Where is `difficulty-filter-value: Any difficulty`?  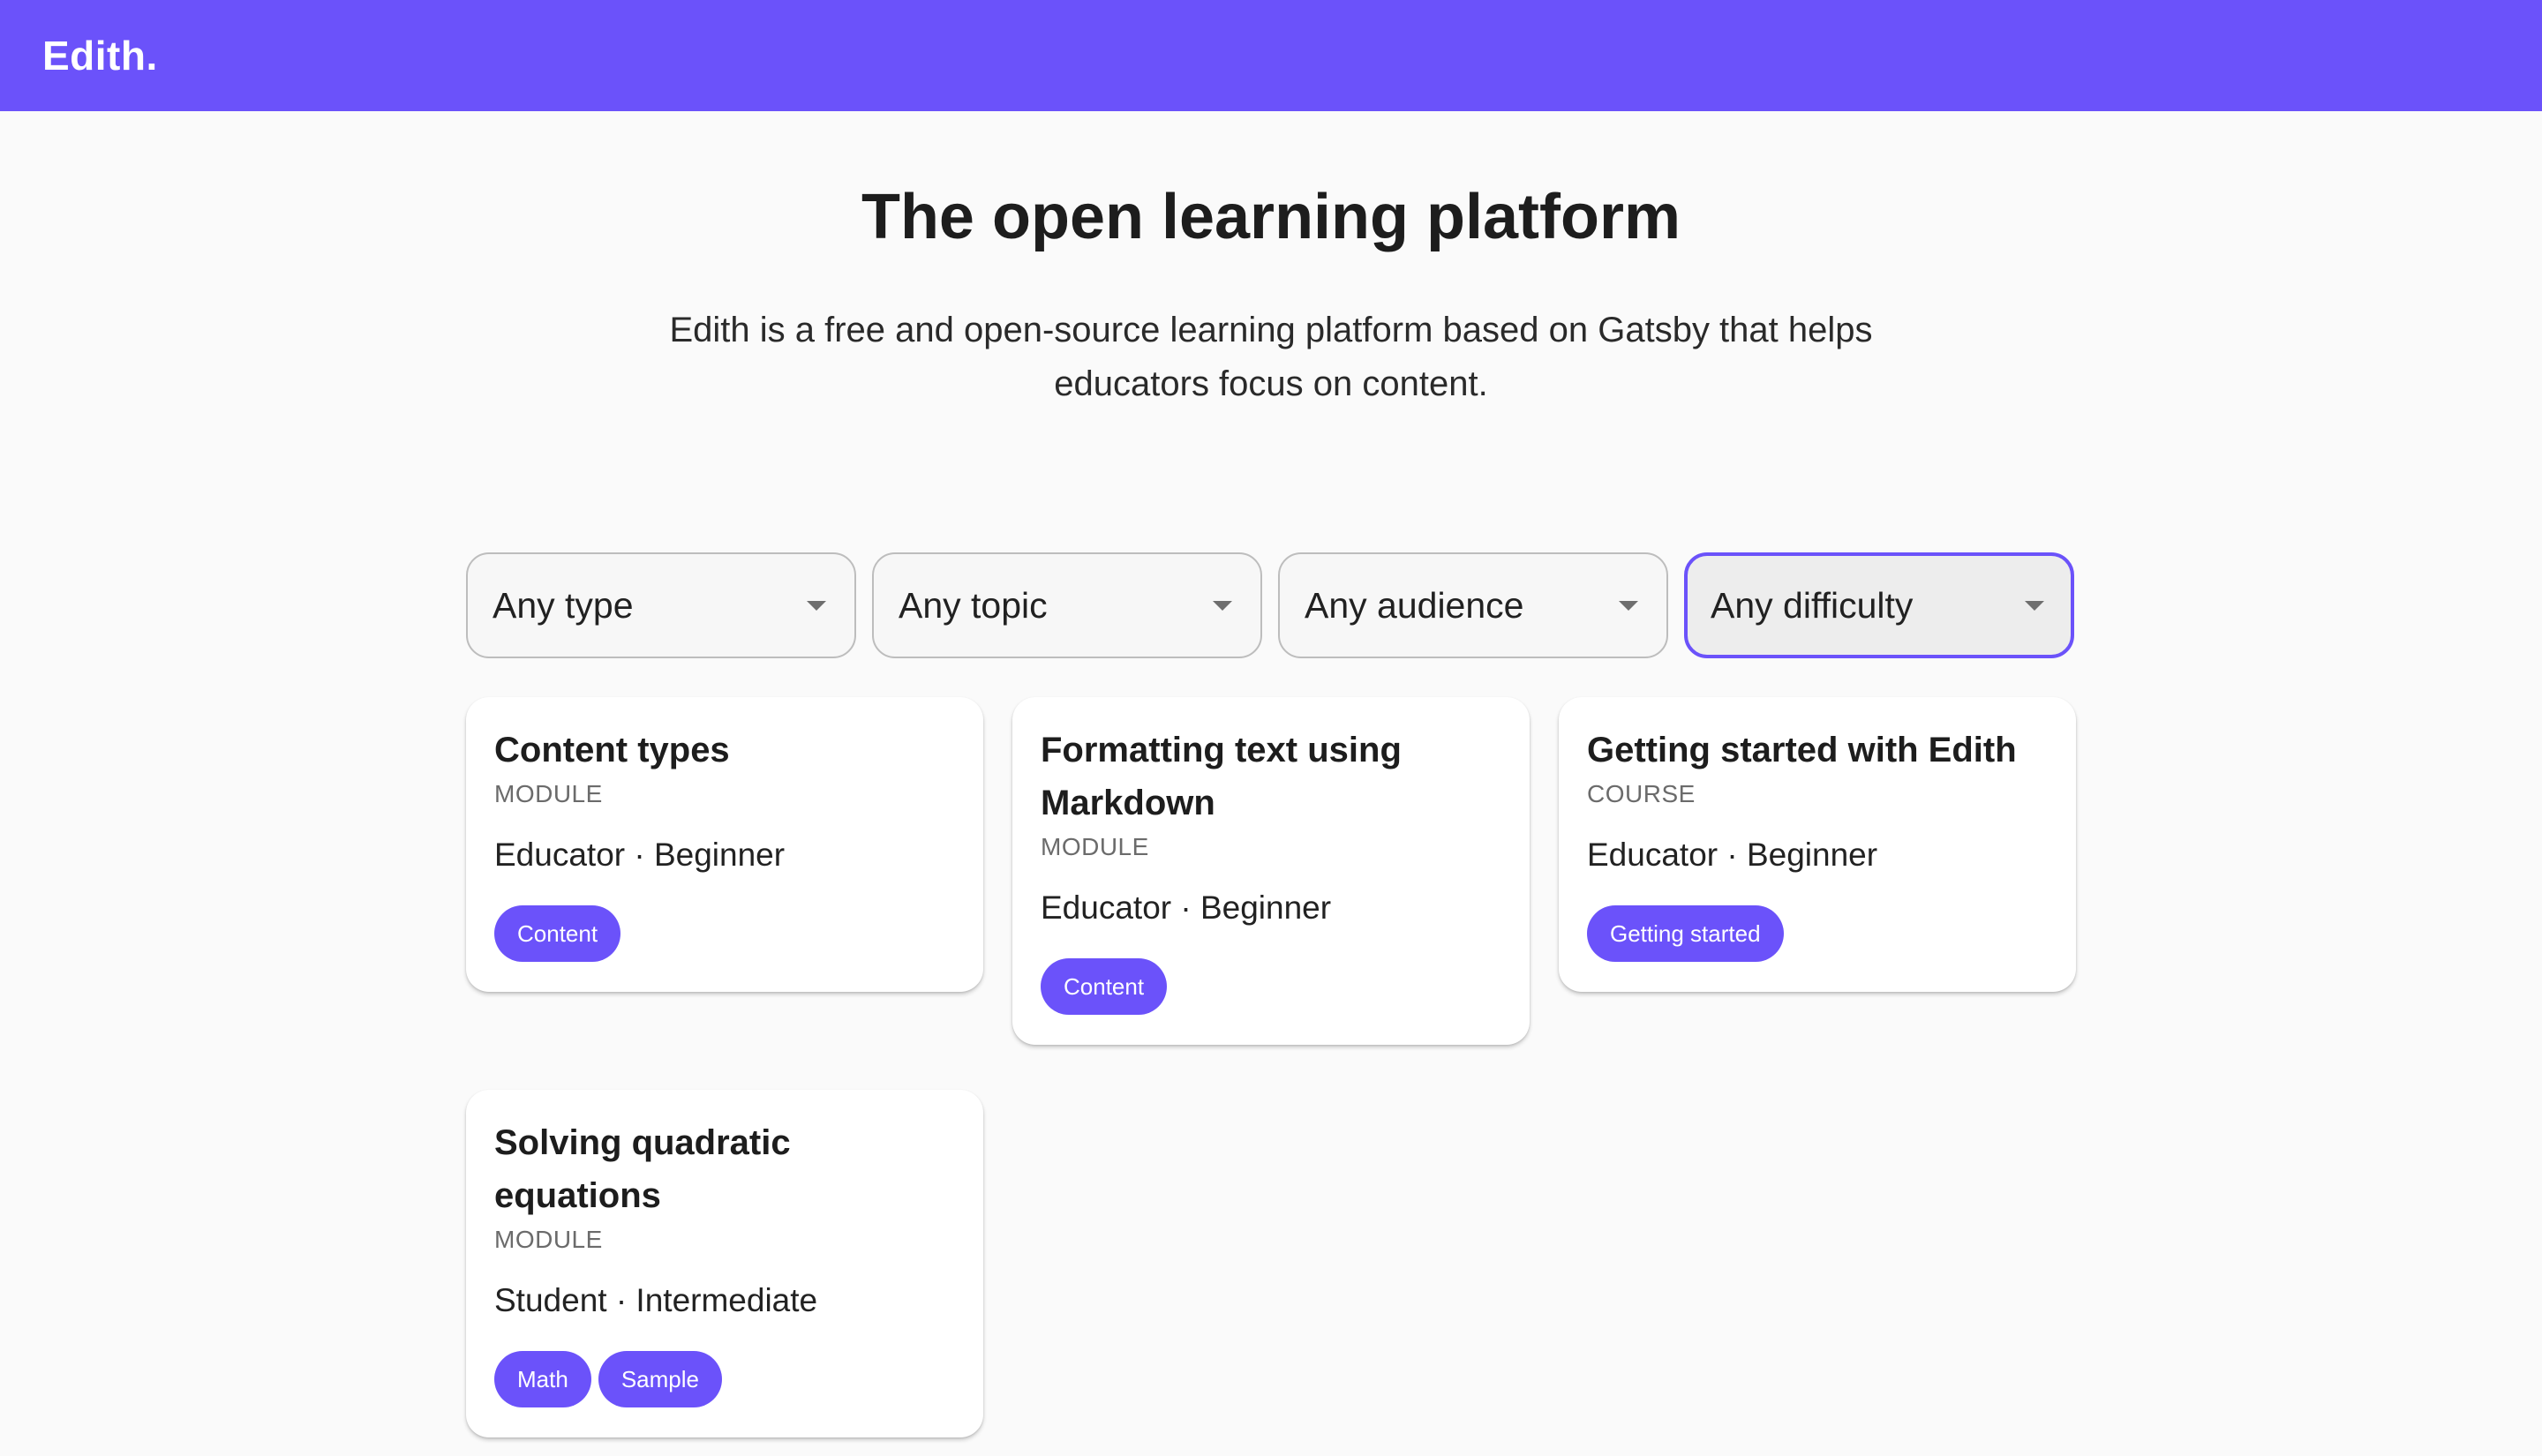 difficulty-filter-value: Any difficulty is located at coordinates (1812, 605).